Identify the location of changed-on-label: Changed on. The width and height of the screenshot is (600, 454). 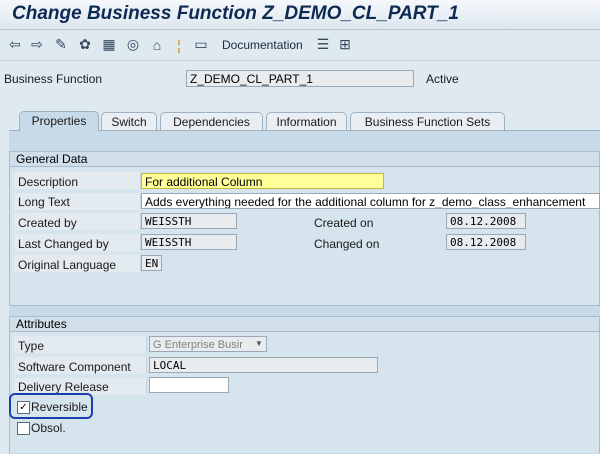
(347, 244).